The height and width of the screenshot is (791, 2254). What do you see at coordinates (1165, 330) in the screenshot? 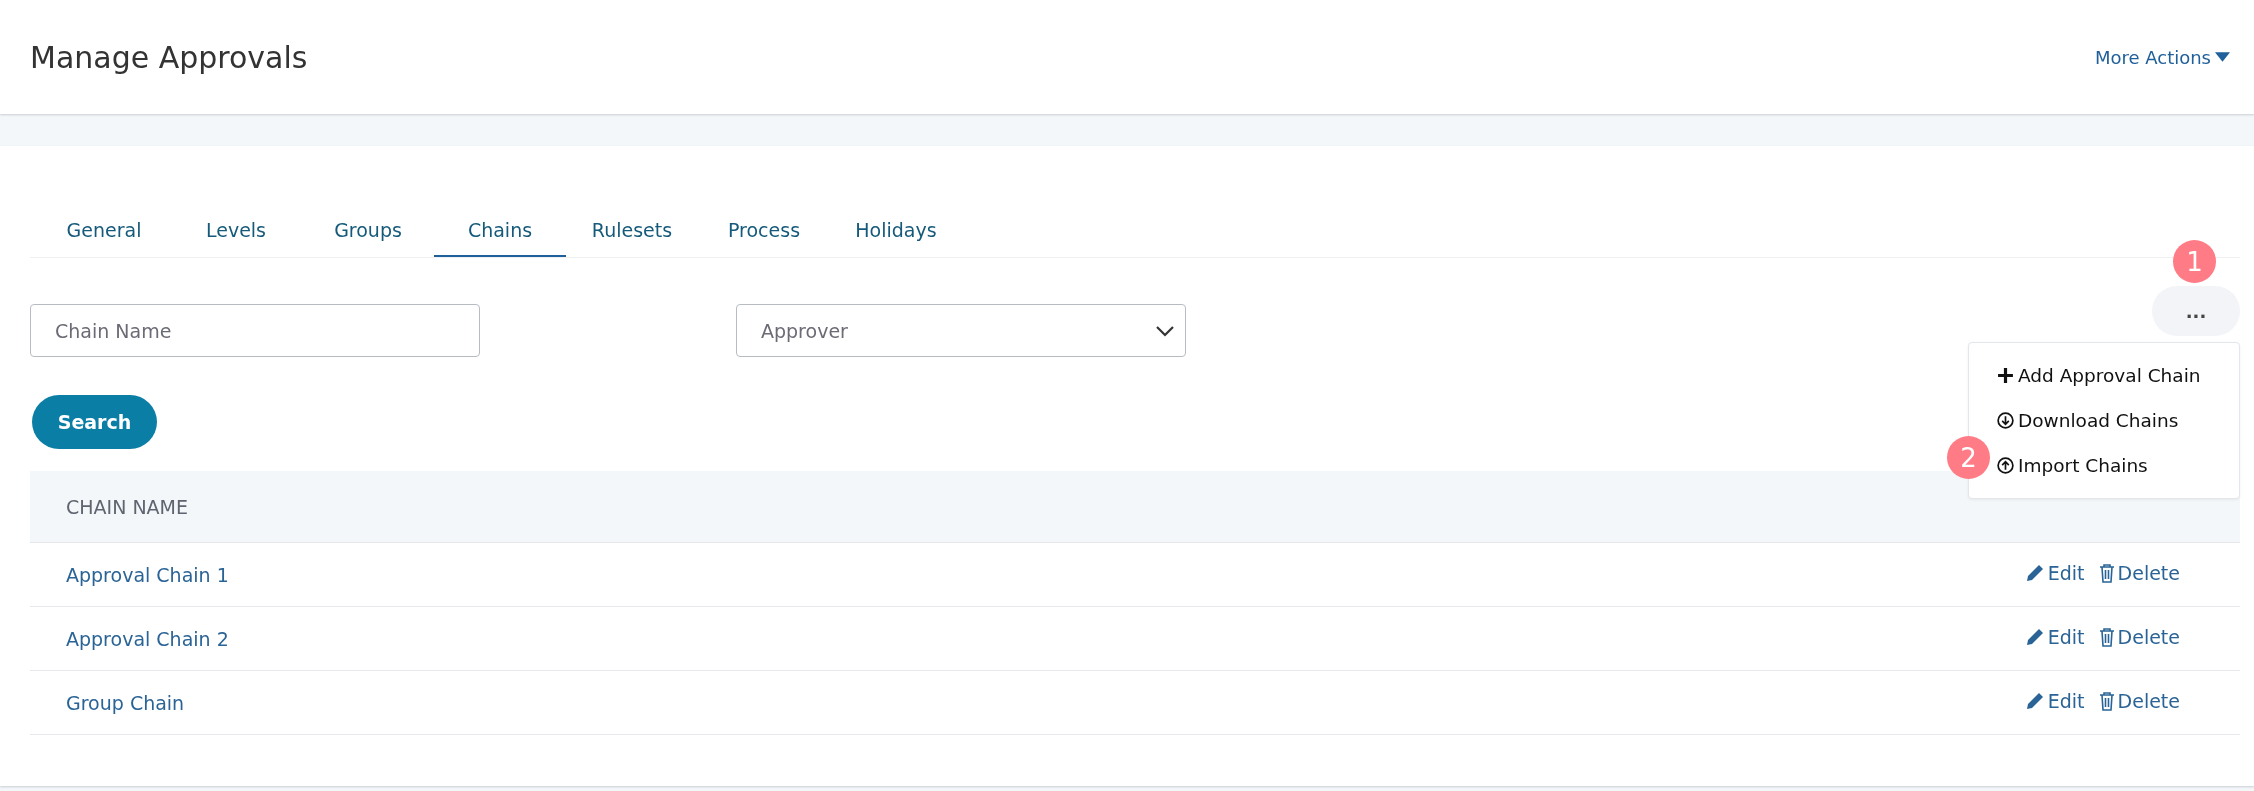
I see `chevron-down-icon` at bounding box center [1165, 330].